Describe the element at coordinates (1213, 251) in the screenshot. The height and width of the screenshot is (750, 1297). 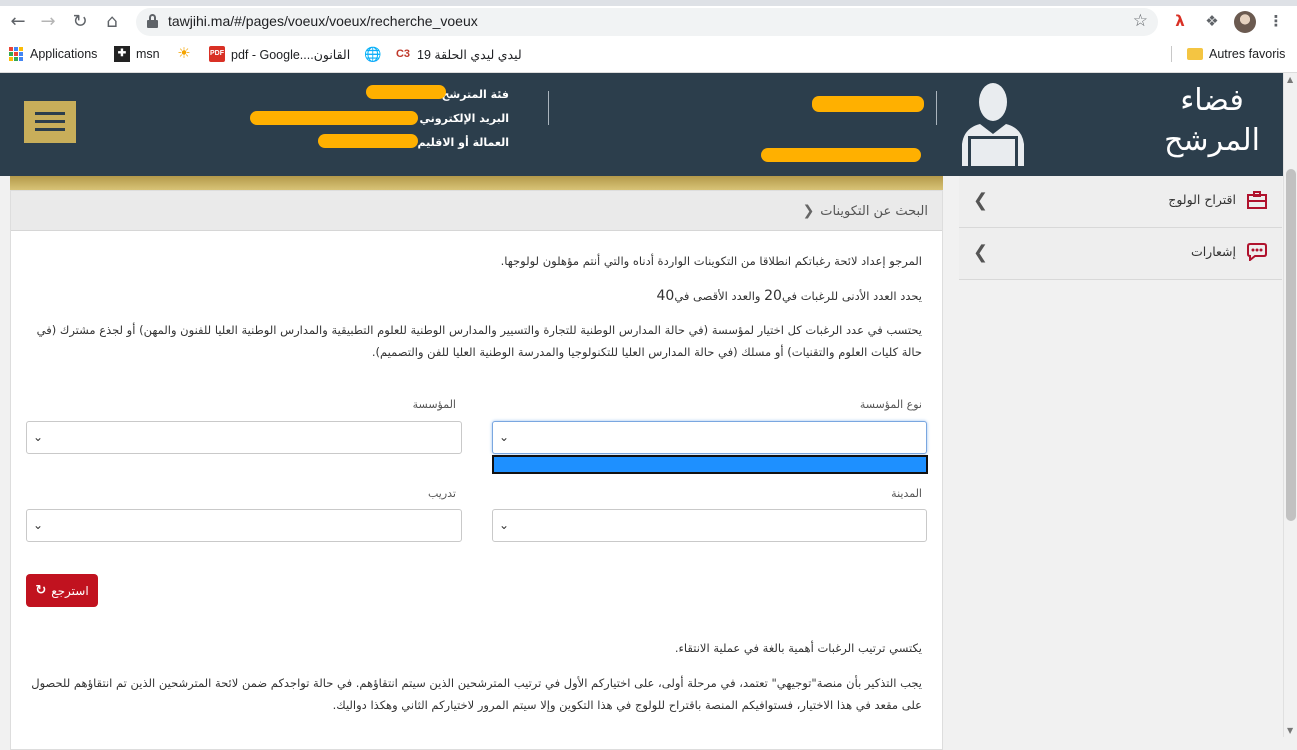
I see `side-item-label: إشعارات` at that location.